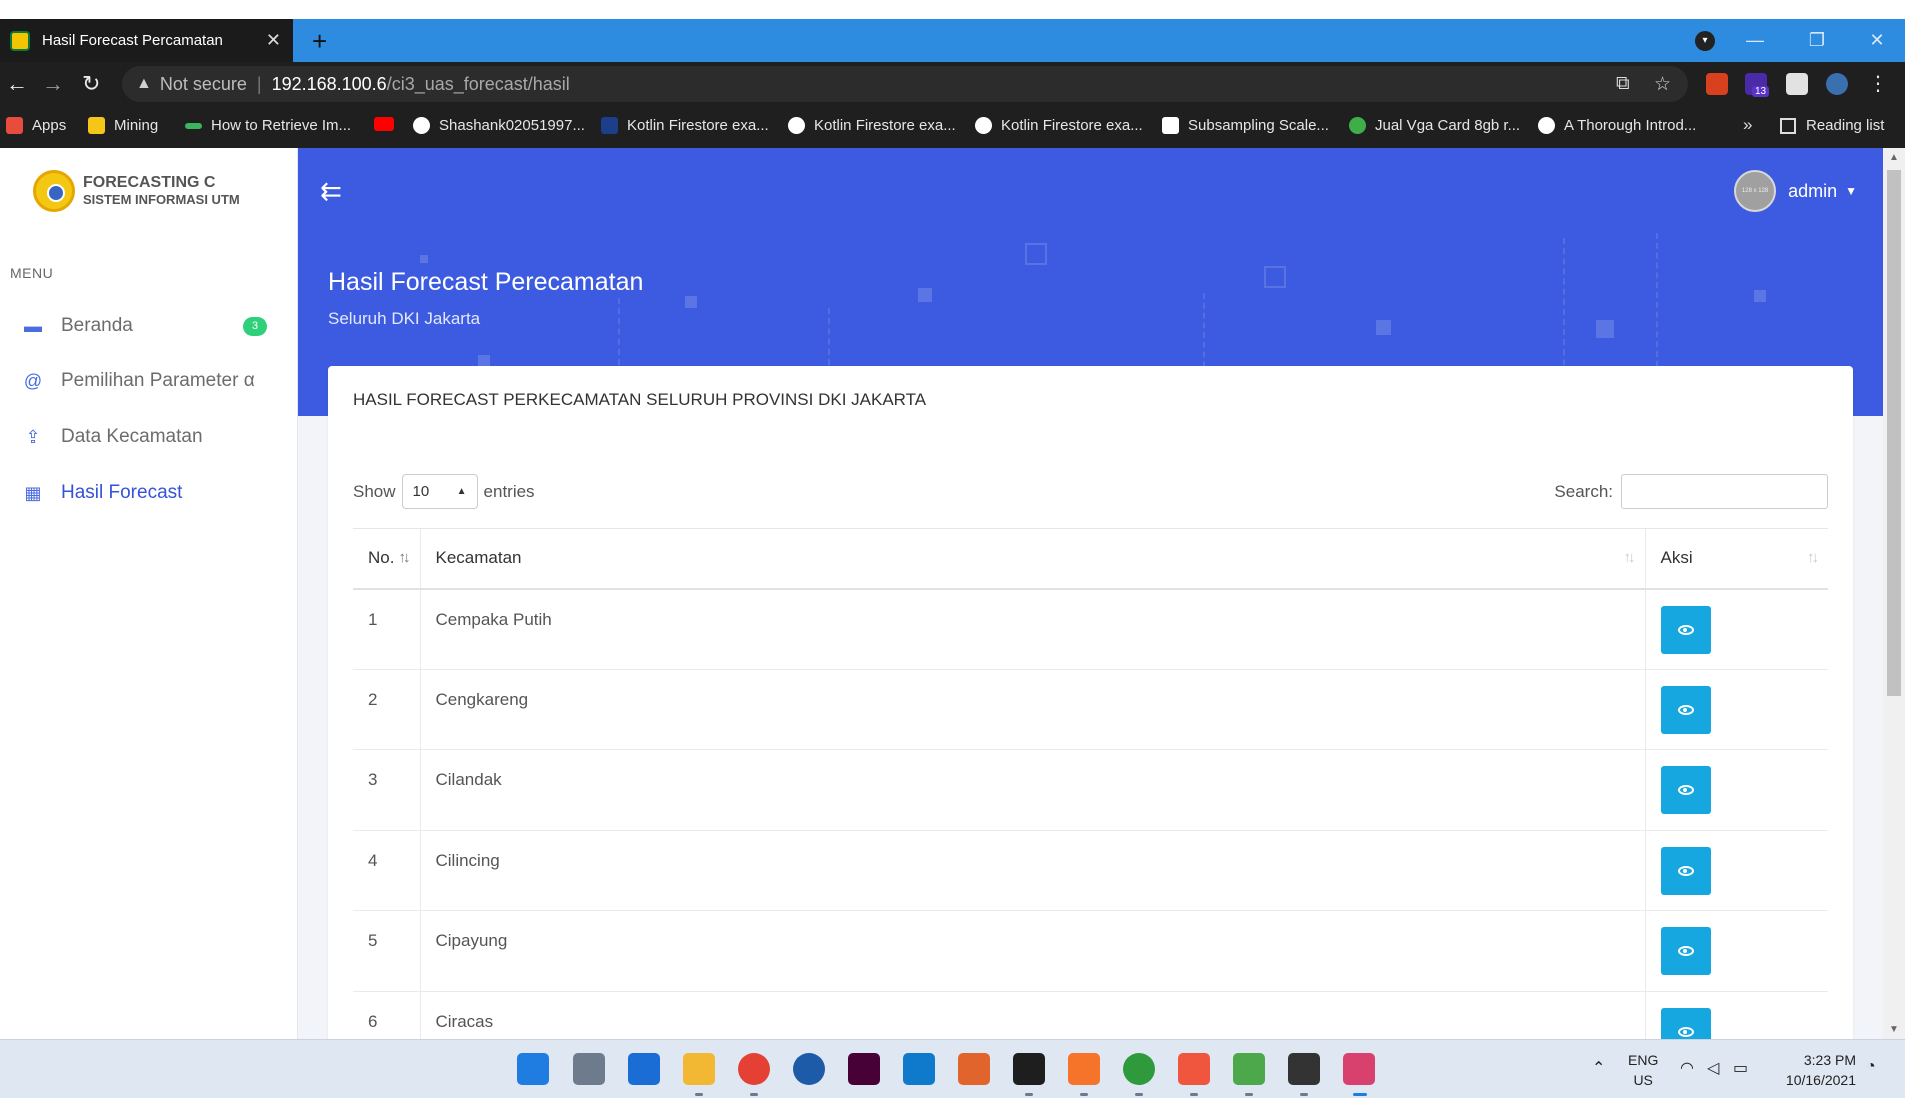  Describe the element at coordinates (1598, 1068) in the screenshot. I see `chevron-up-icon: ⌃` at that location.